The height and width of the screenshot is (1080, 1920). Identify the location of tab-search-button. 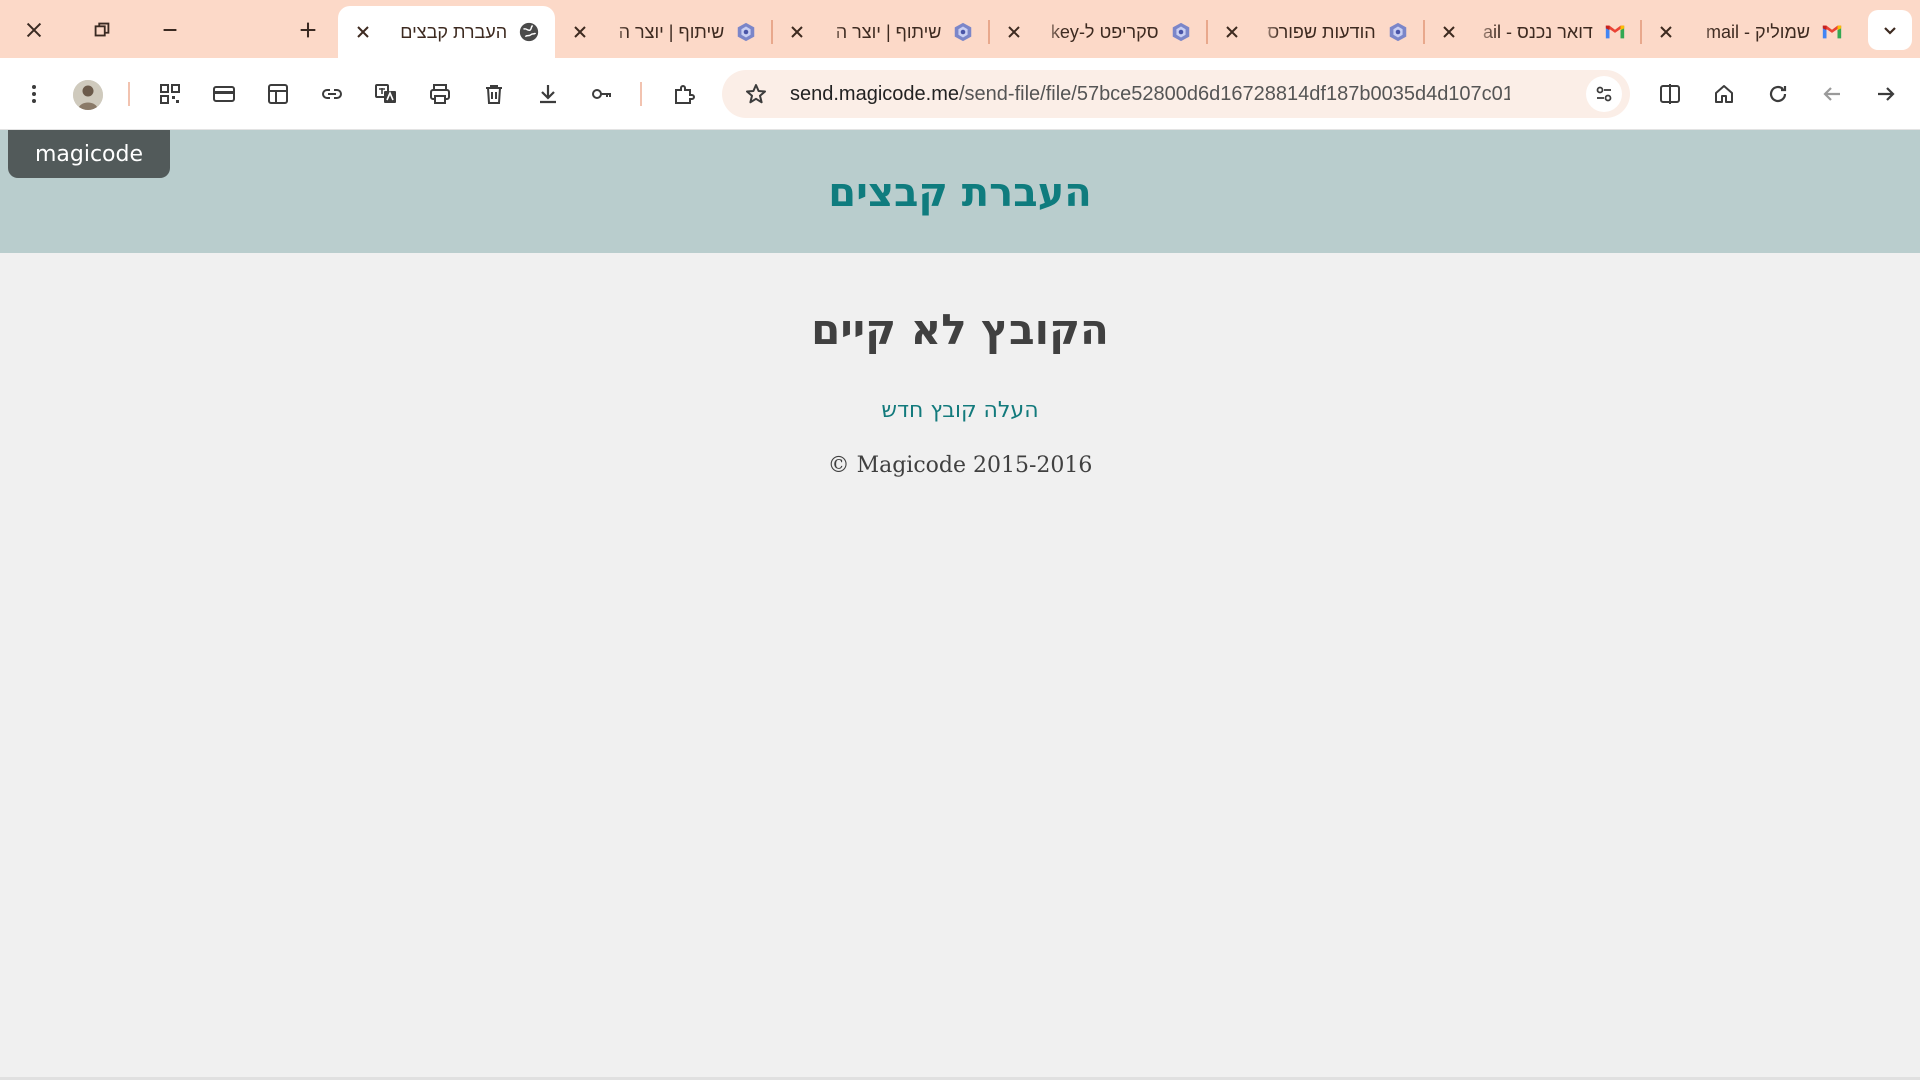
(1890, 30).